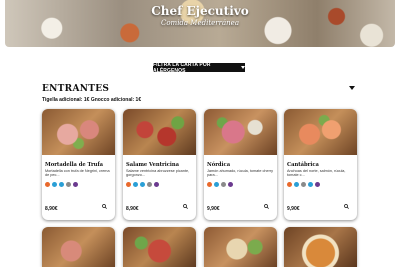  What do you see at coordinates (243, 67) in the screenshot?
I see `filter-icon` at bounding box center [243, 67].